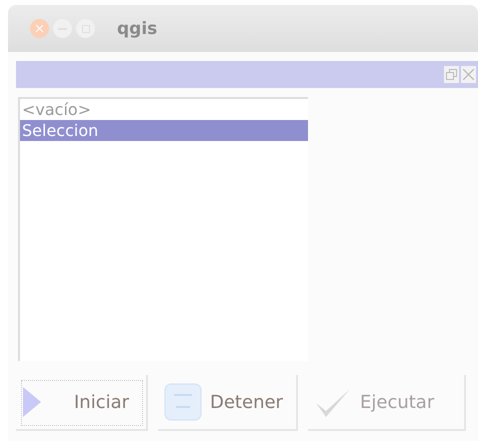  What do you see at coordinates (164, 109) in the screenshot?
I see `list-item: <vacío>` at bounding box center [164, 109].